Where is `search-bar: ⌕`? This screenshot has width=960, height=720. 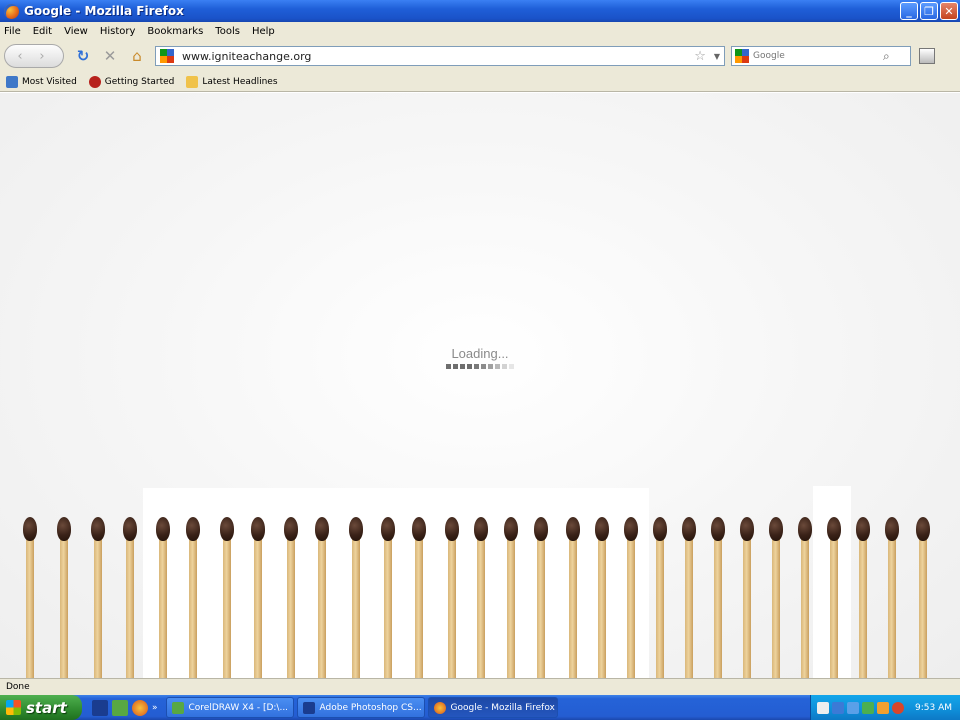
search-bar: ⌕ is located at coordinates (821, 56).